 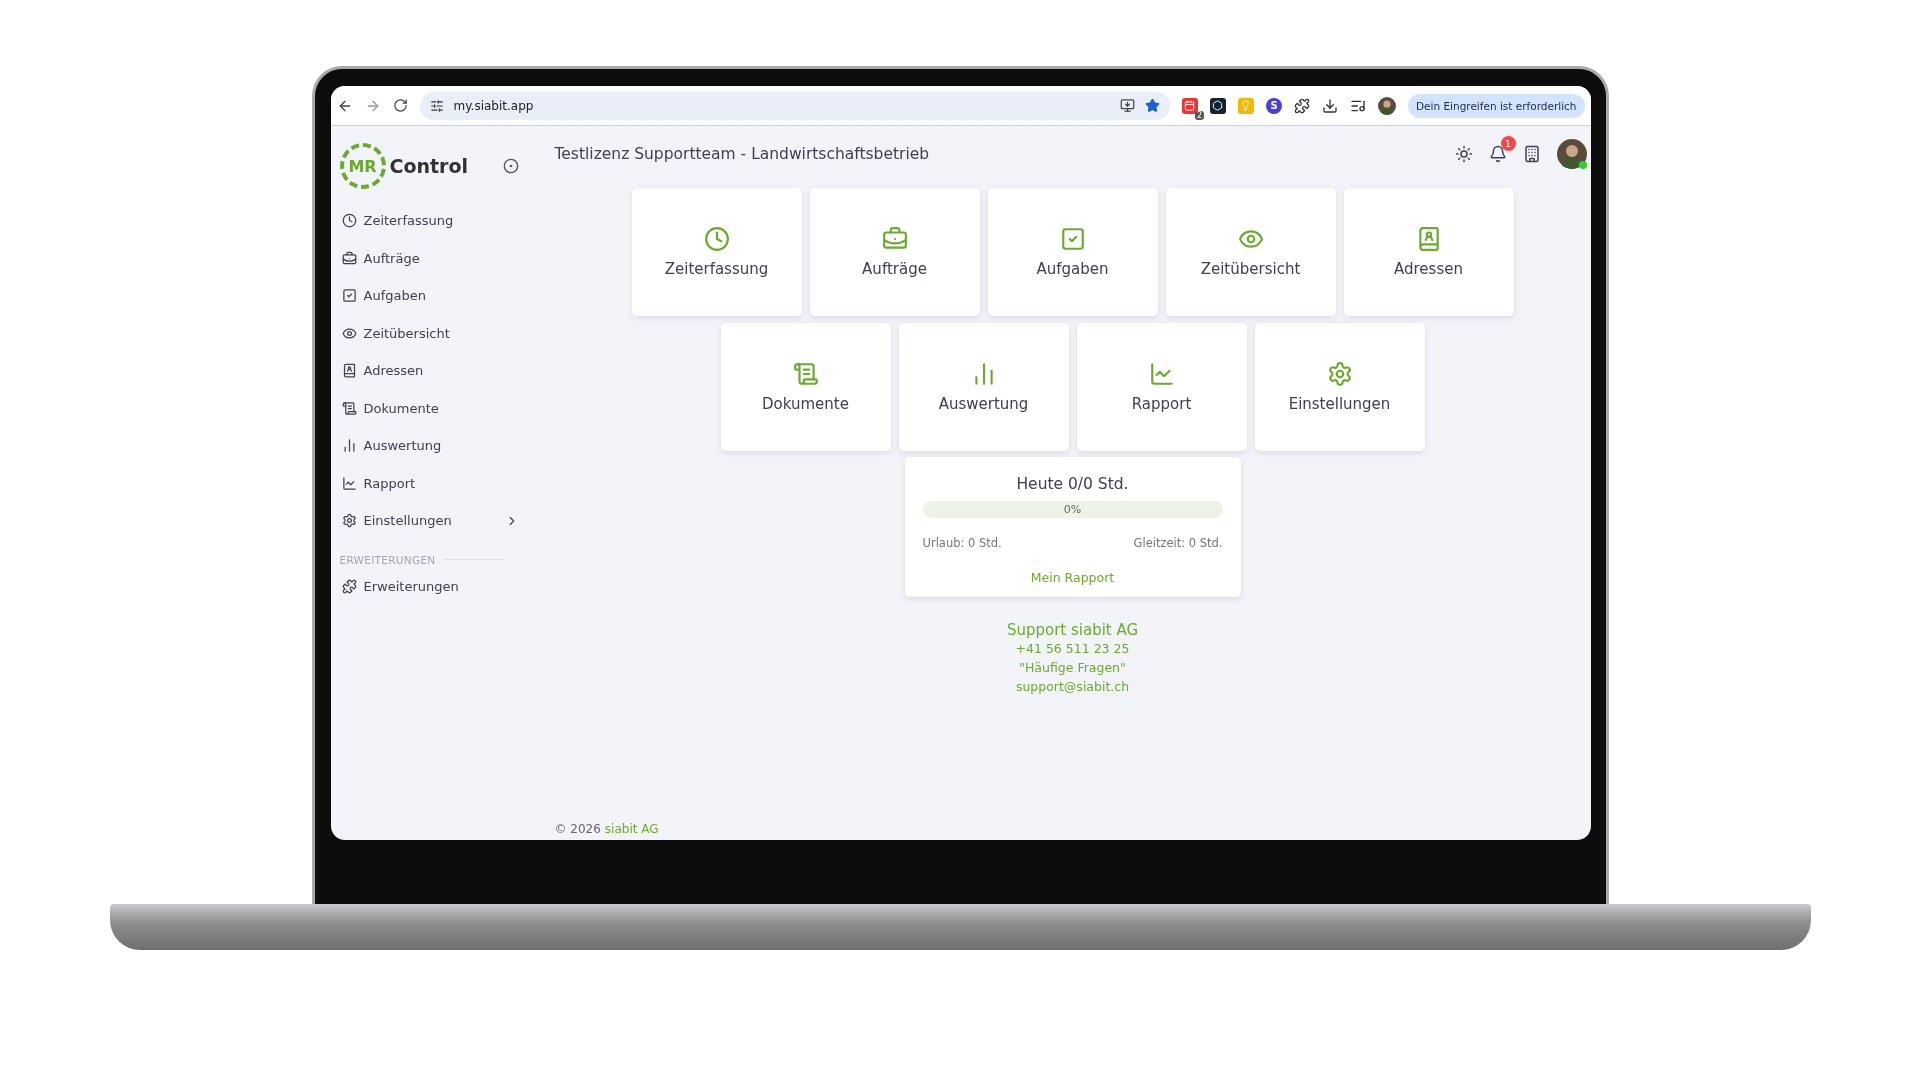 I want to click on vacation-text: Urlaub: 0 Std., so click(x=962, y=543).